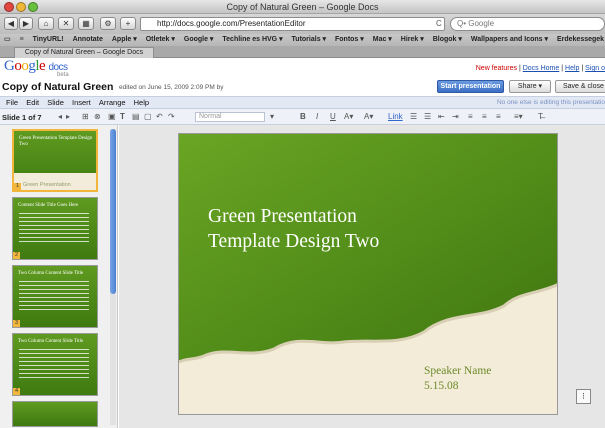  Describe the element at coordinates (85, 117) in the screenshot. I see `new-slide-icon: ⊞` at that location.